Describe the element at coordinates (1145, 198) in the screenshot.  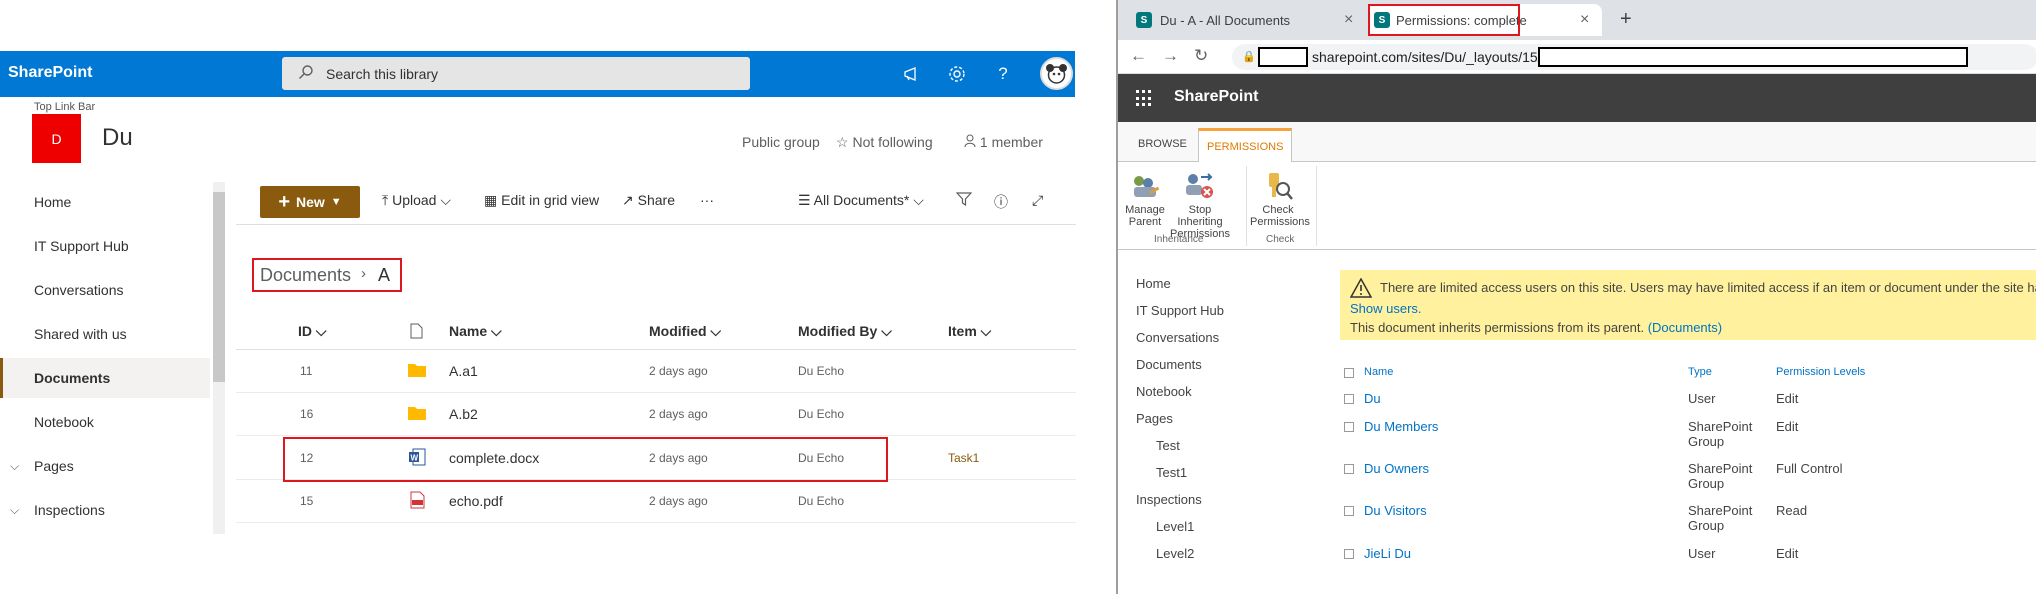
I see `manage-parent-button: Manage Parent` at that location.